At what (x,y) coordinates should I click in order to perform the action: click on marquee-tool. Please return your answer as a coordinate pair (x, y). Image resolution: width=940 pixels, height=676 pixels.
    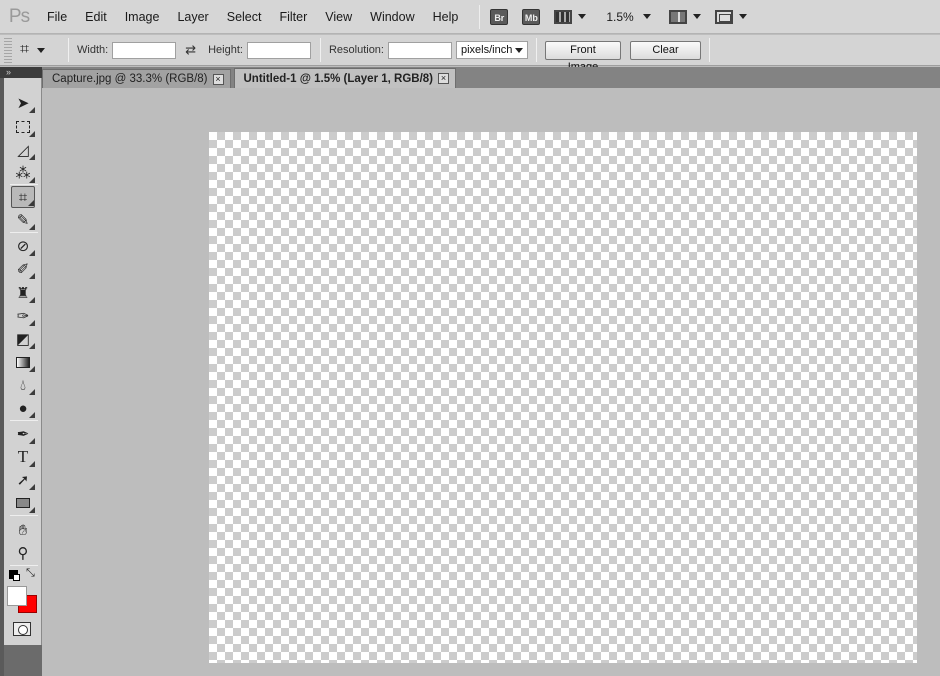
    Looking at the image, I should click on (23, 127).